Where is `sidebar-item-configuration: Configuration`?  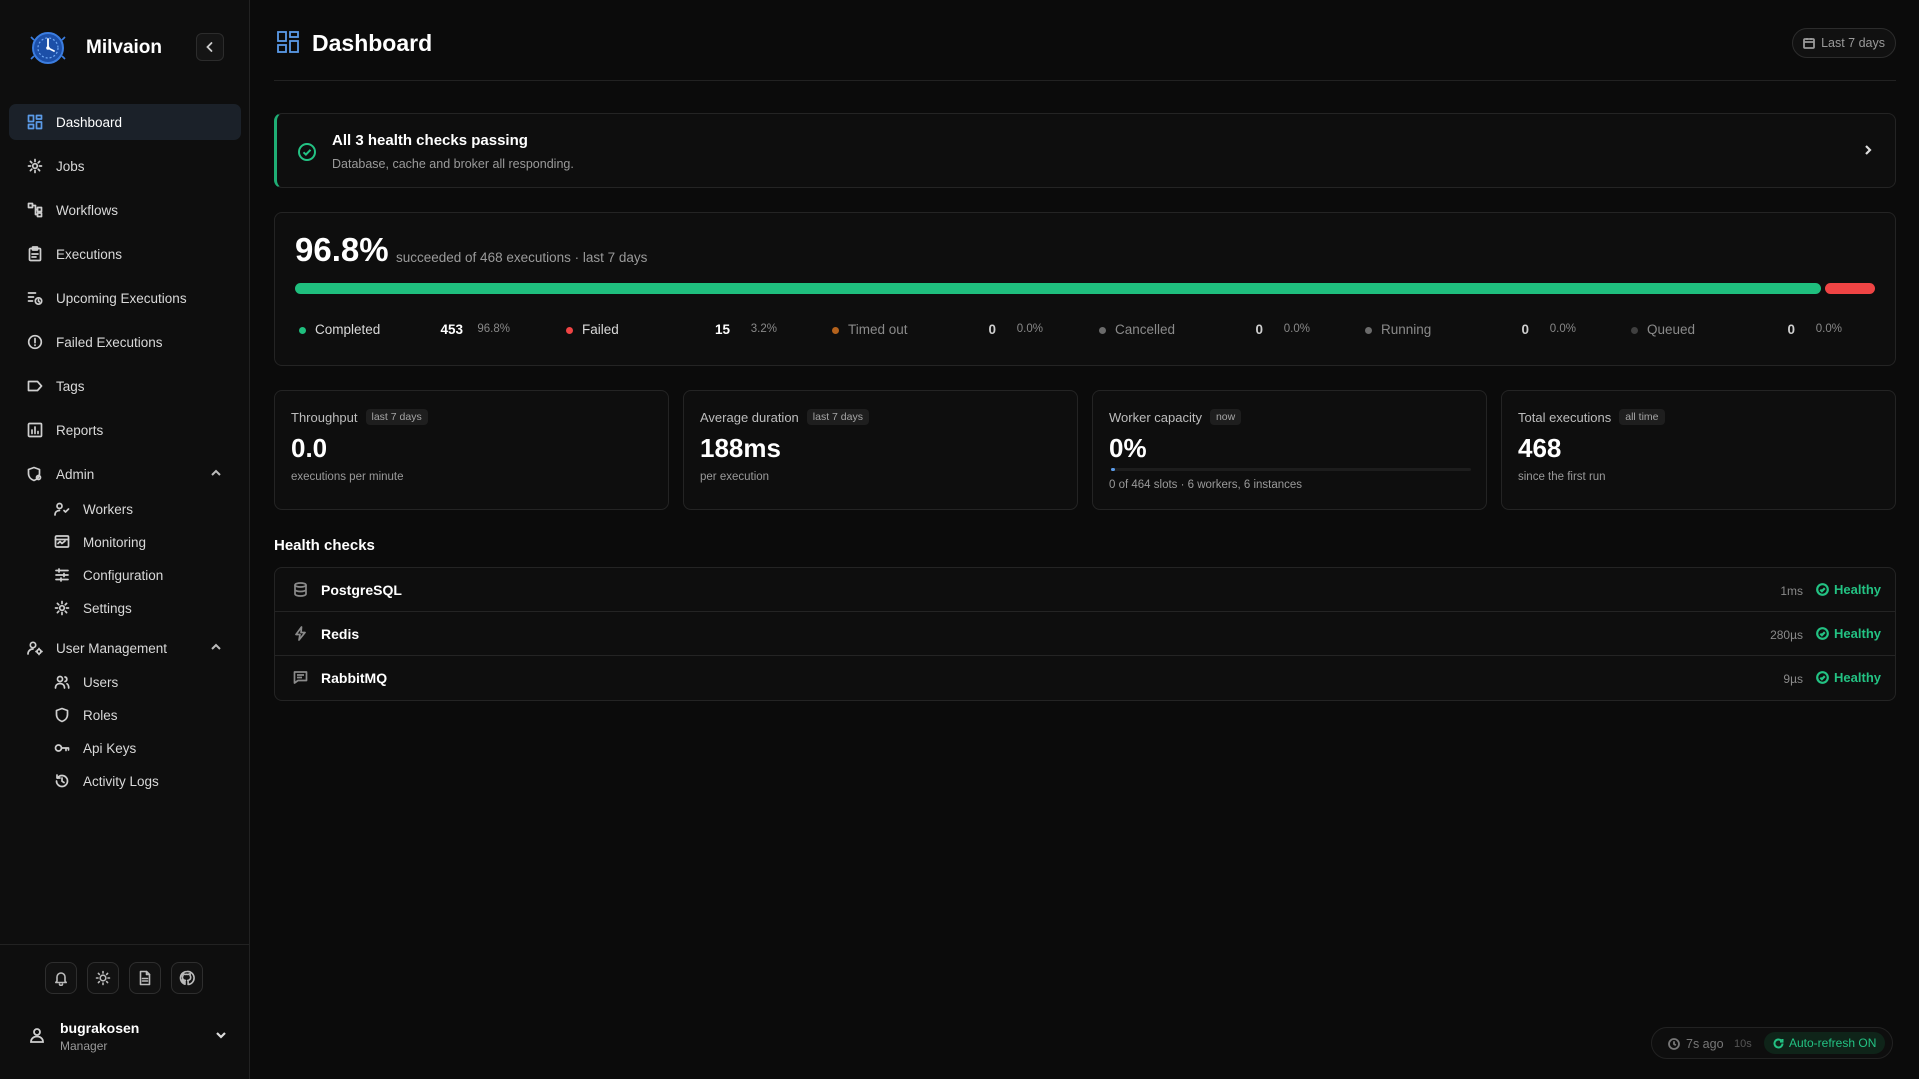
sidebar-item-configuration: Configuration is located at coordinates (136, 575).